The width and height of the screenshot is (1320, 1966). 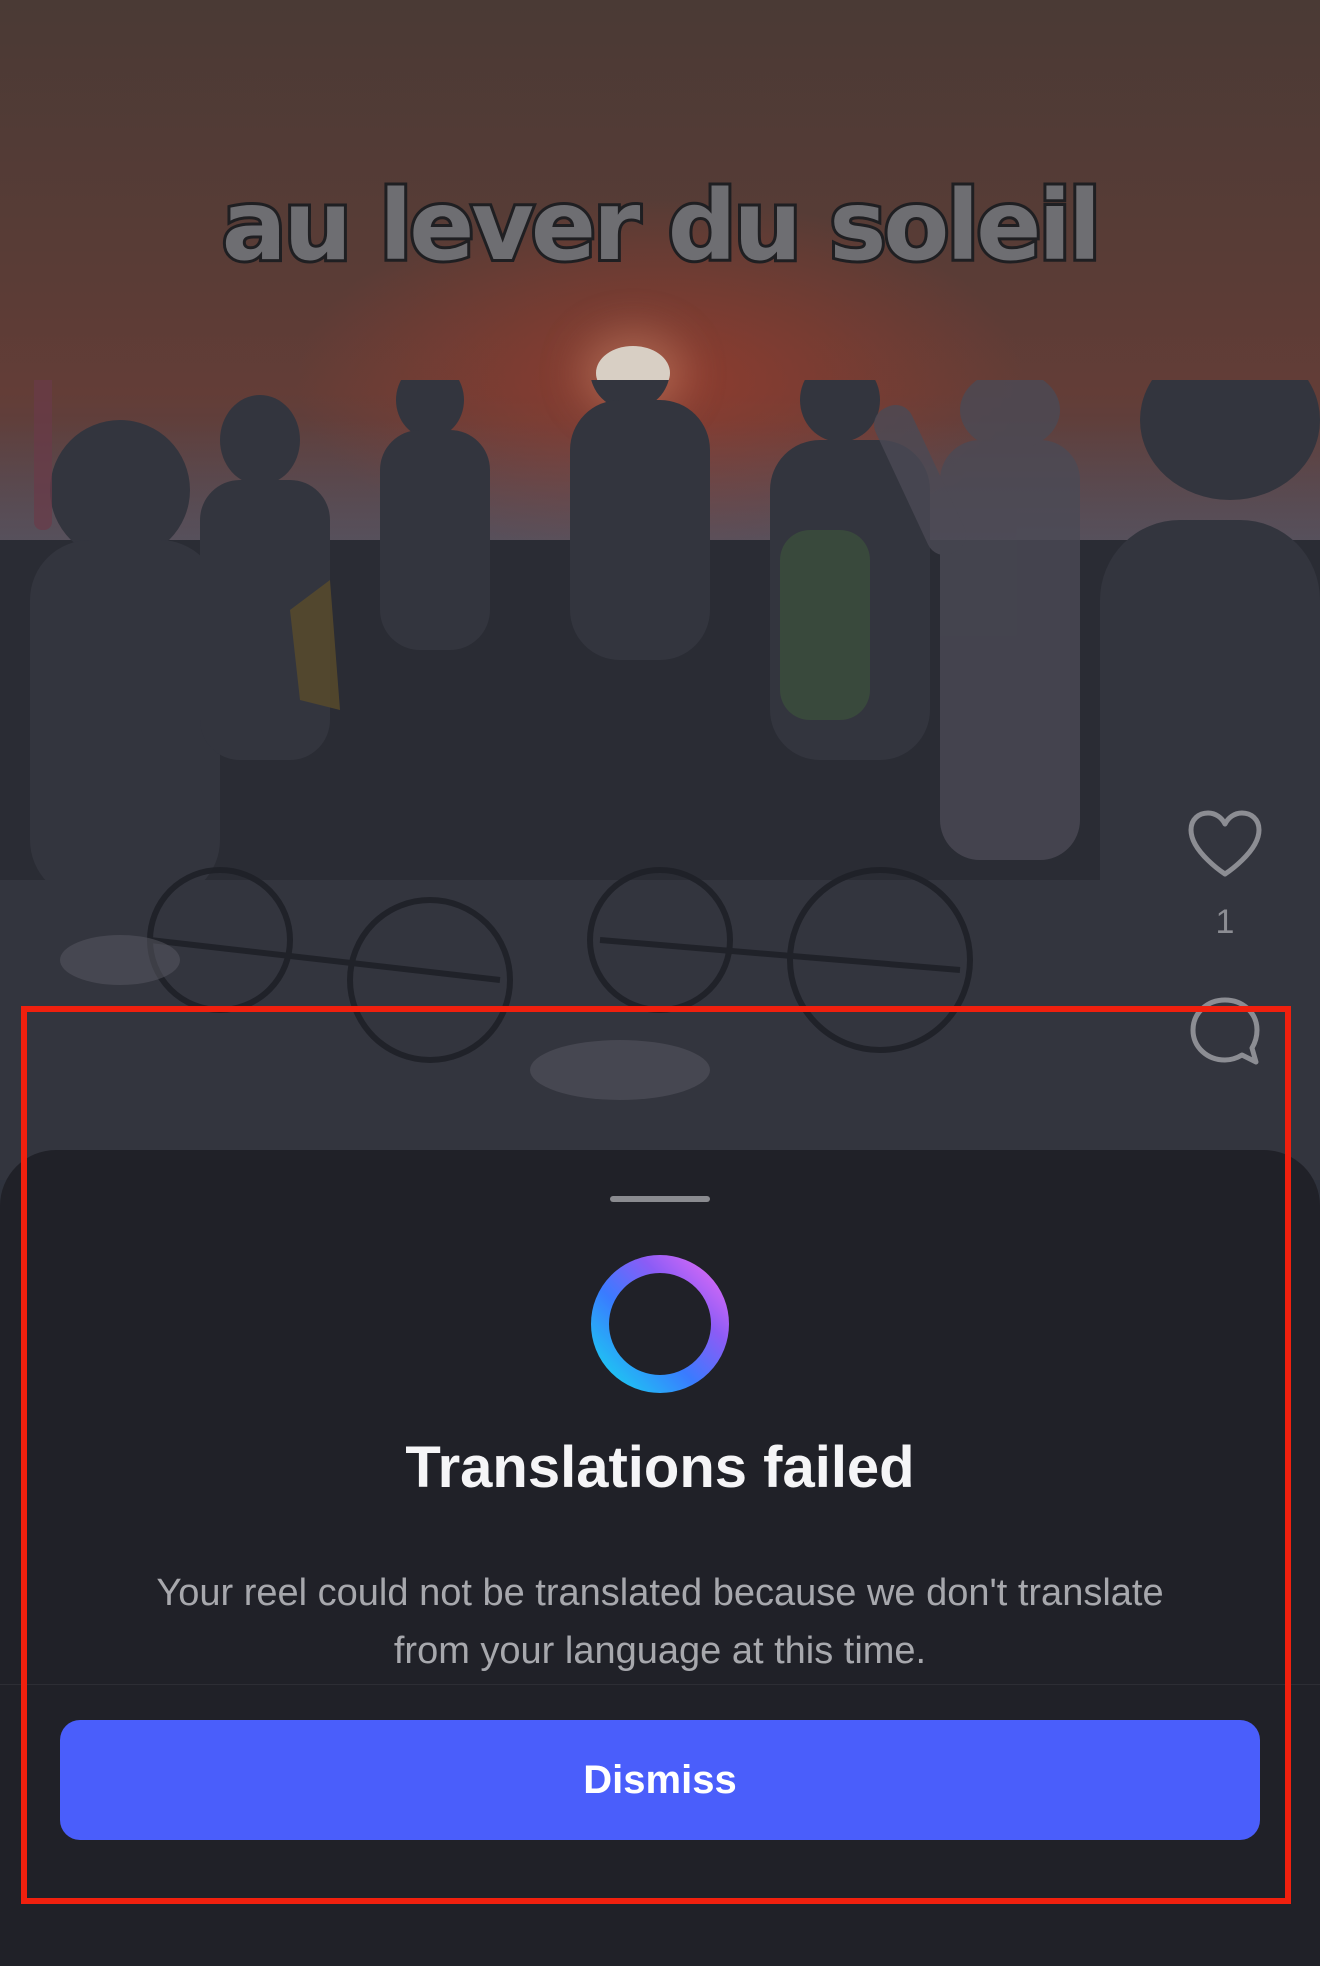 I want to click on comment-bubble-icon, so click(x=1225, y=1033).